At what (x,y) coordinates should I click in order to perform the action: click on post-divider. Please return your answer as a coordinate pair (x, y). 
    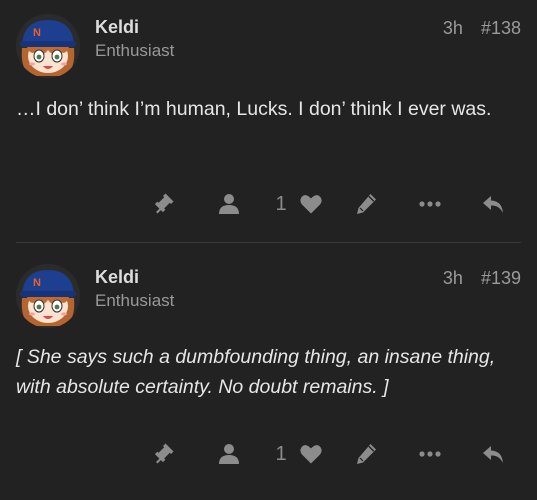
    Looking at the image, I should click on (268, 242).